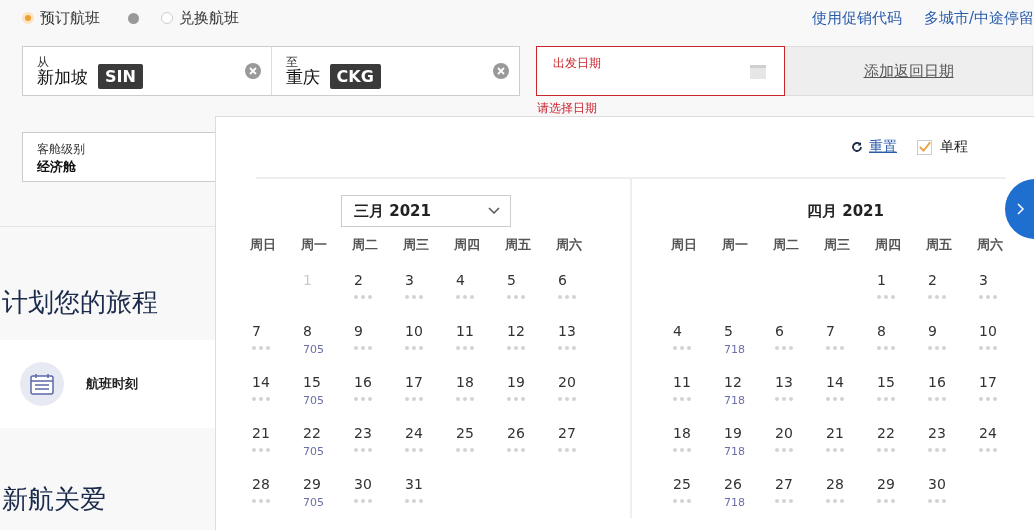 The width and height of the screenshot is (1034, 530). I want to click on departure-date-field: 出发日期, so click(660, 71).